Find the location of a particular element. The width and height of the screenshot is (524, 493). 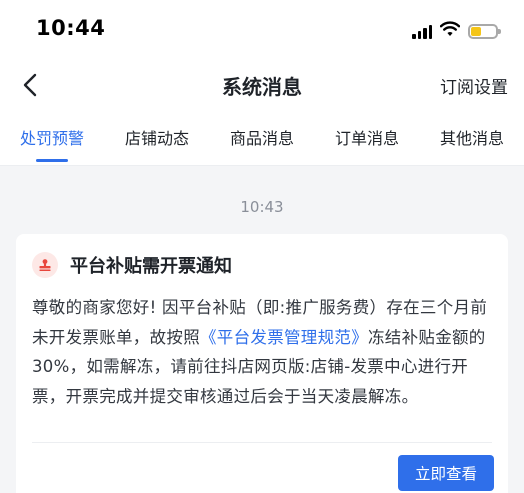

tab-product-messages: 商品消息 is located at coordinates (262, 137).